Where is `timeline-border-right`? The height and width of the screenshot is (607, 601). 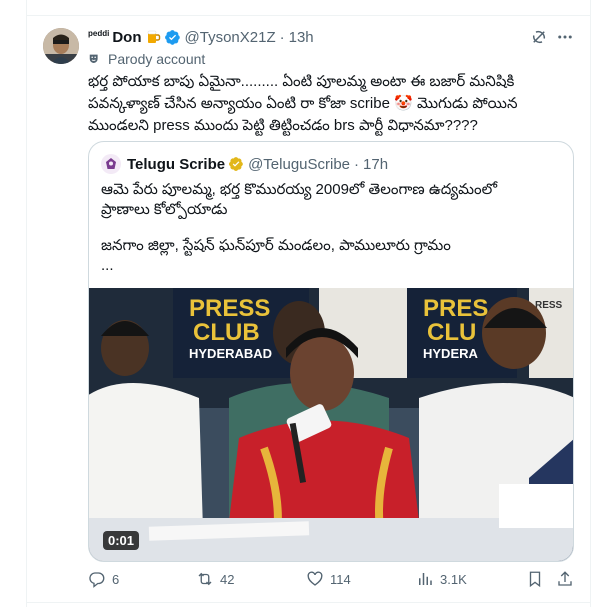
timeline-border-right is located at coordinates (590, 303).